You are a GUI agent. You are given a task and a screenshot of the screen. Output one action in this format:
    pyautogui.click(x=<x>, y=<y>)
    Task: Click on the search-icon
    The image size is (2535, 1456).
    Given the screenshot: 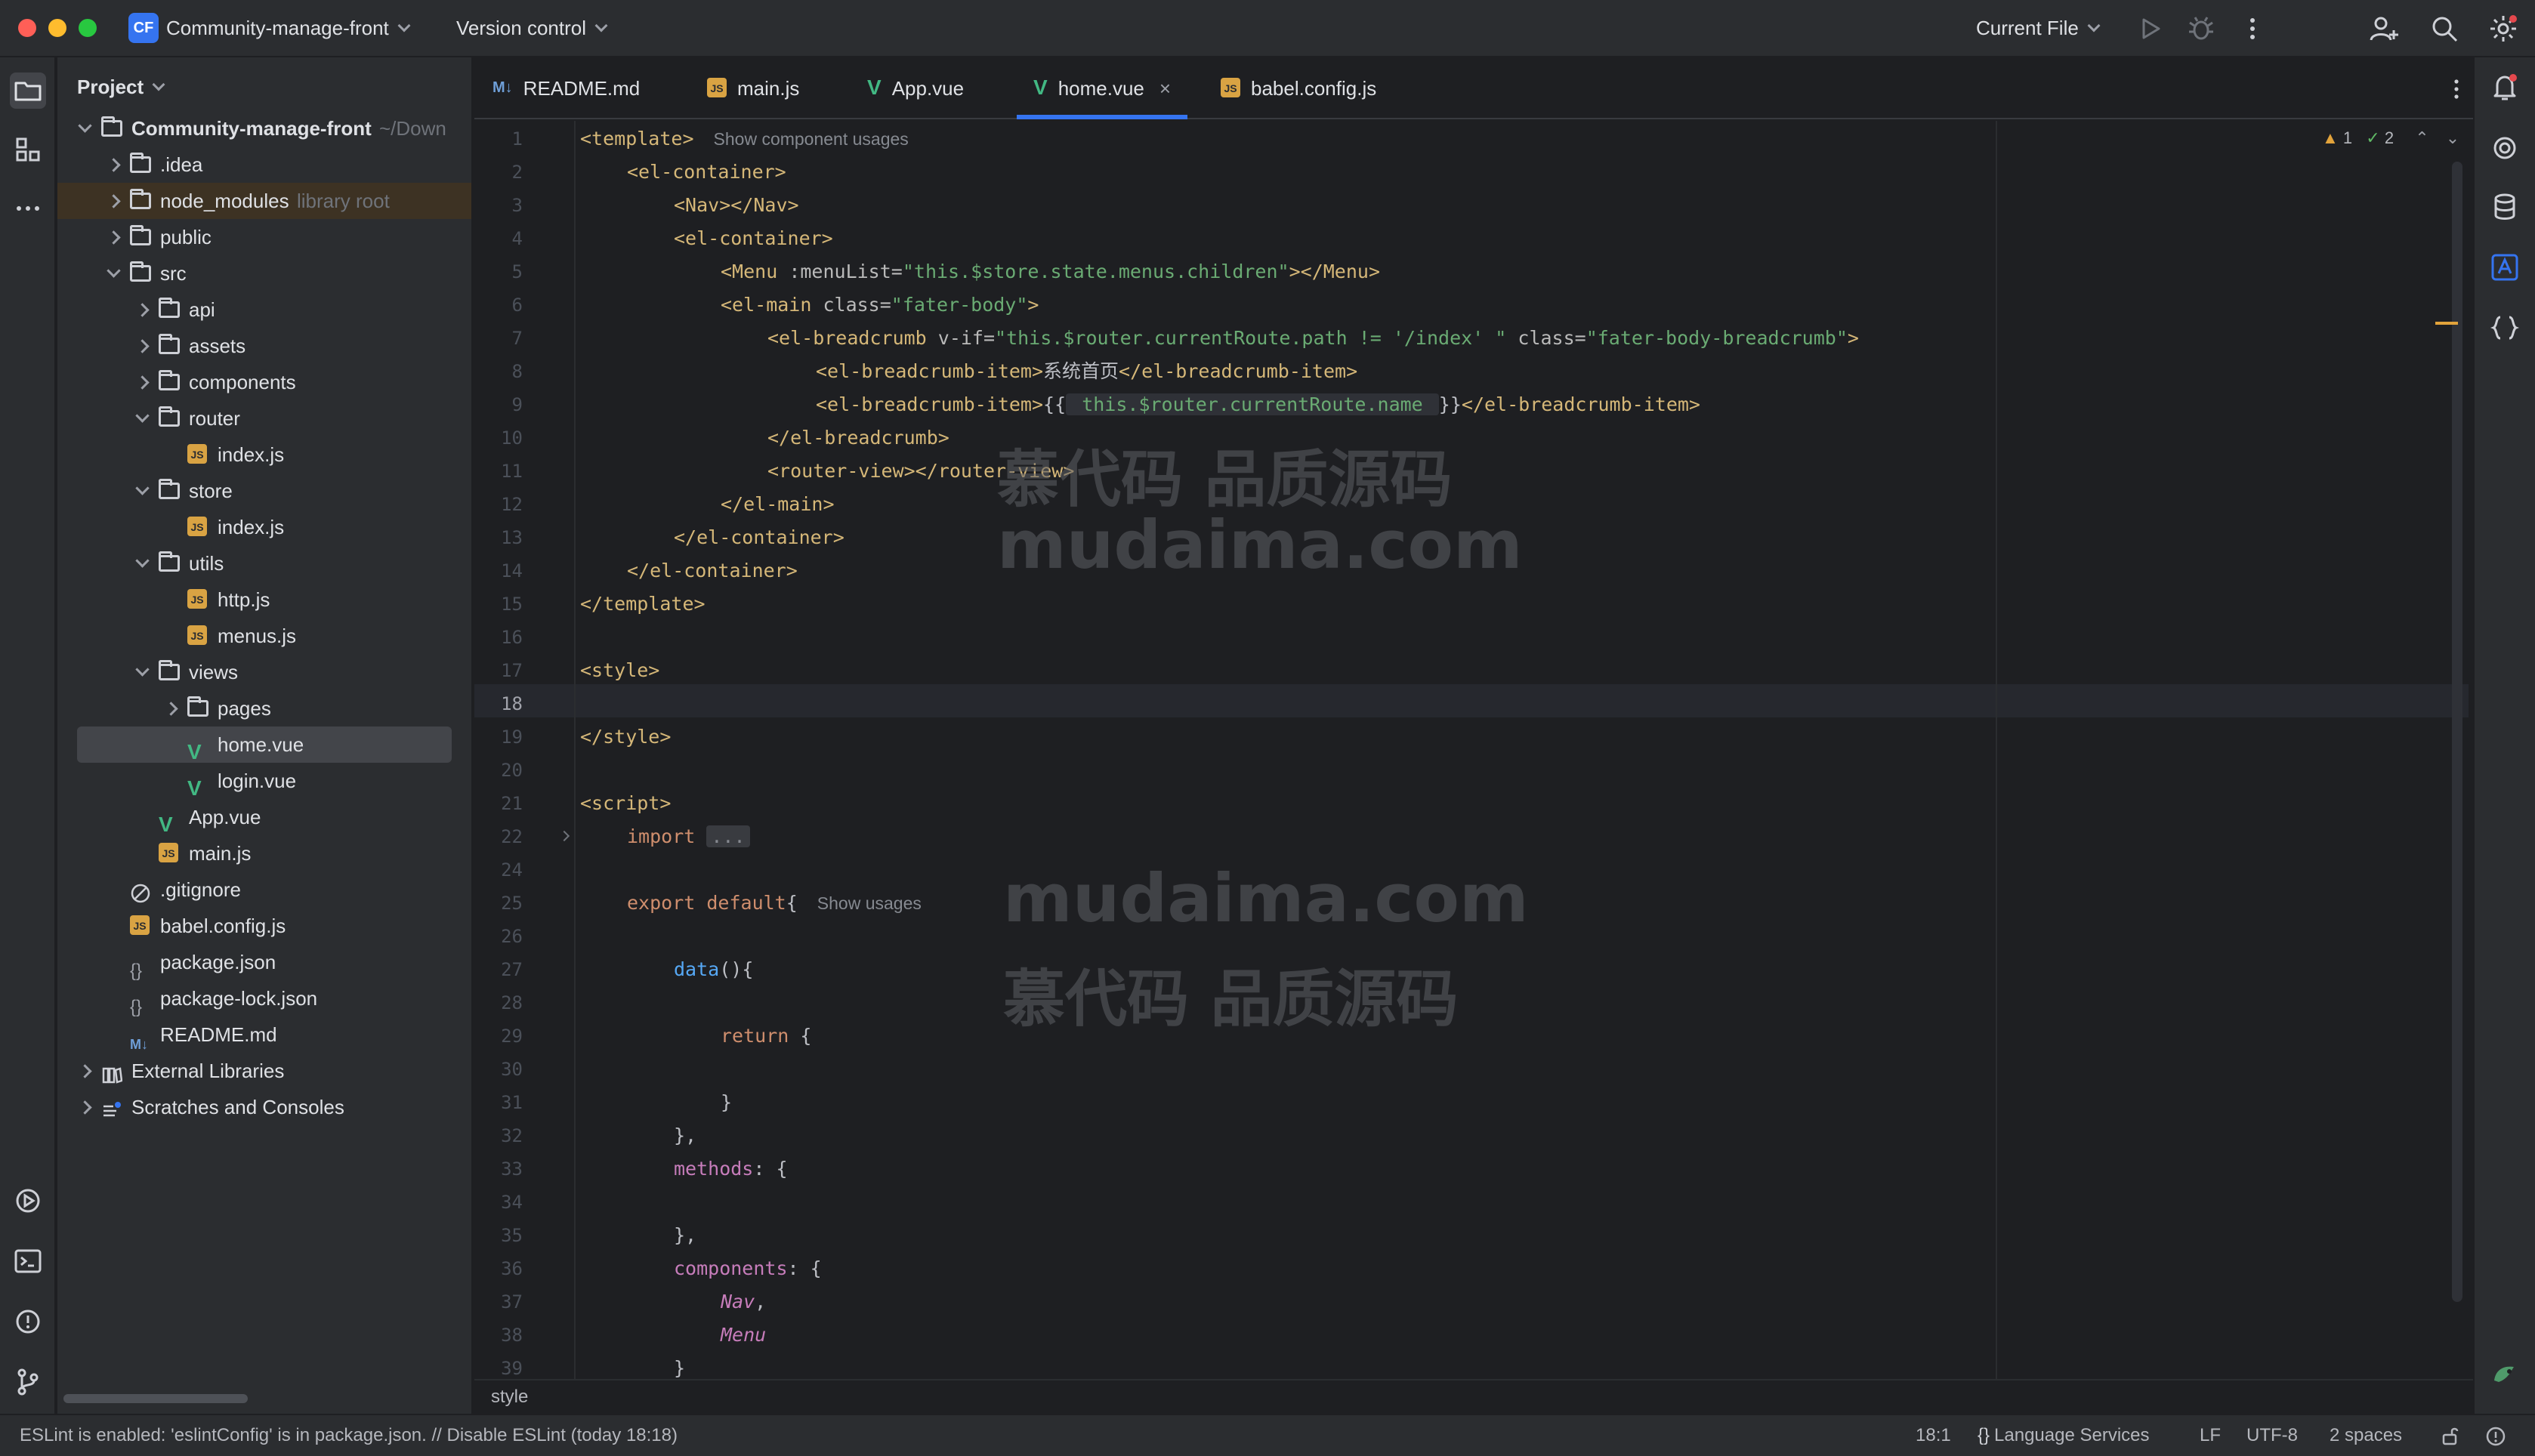 What is the action you would take?
    pyautogui.click(x=2444, y=29)
    